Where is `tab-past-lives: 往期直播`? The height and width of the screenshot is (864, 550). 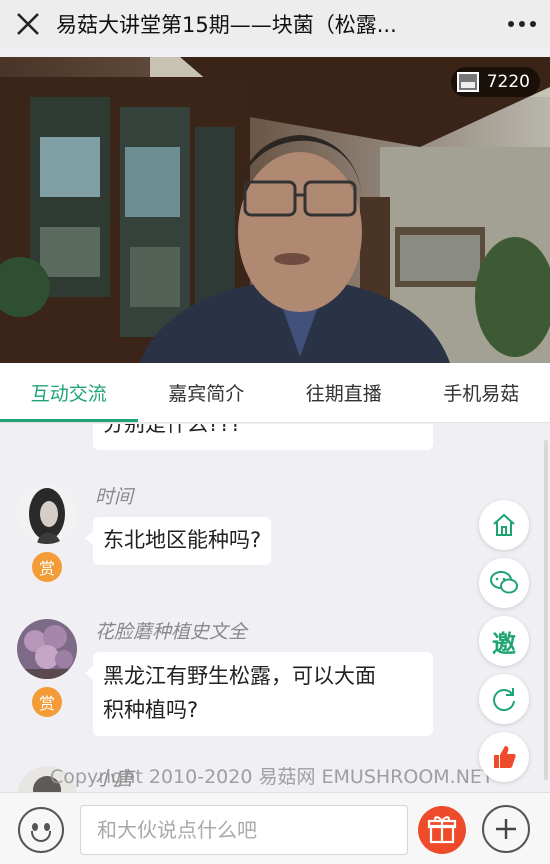
tab-past-lives: 往期直播 is located at coordinates (344, 392).